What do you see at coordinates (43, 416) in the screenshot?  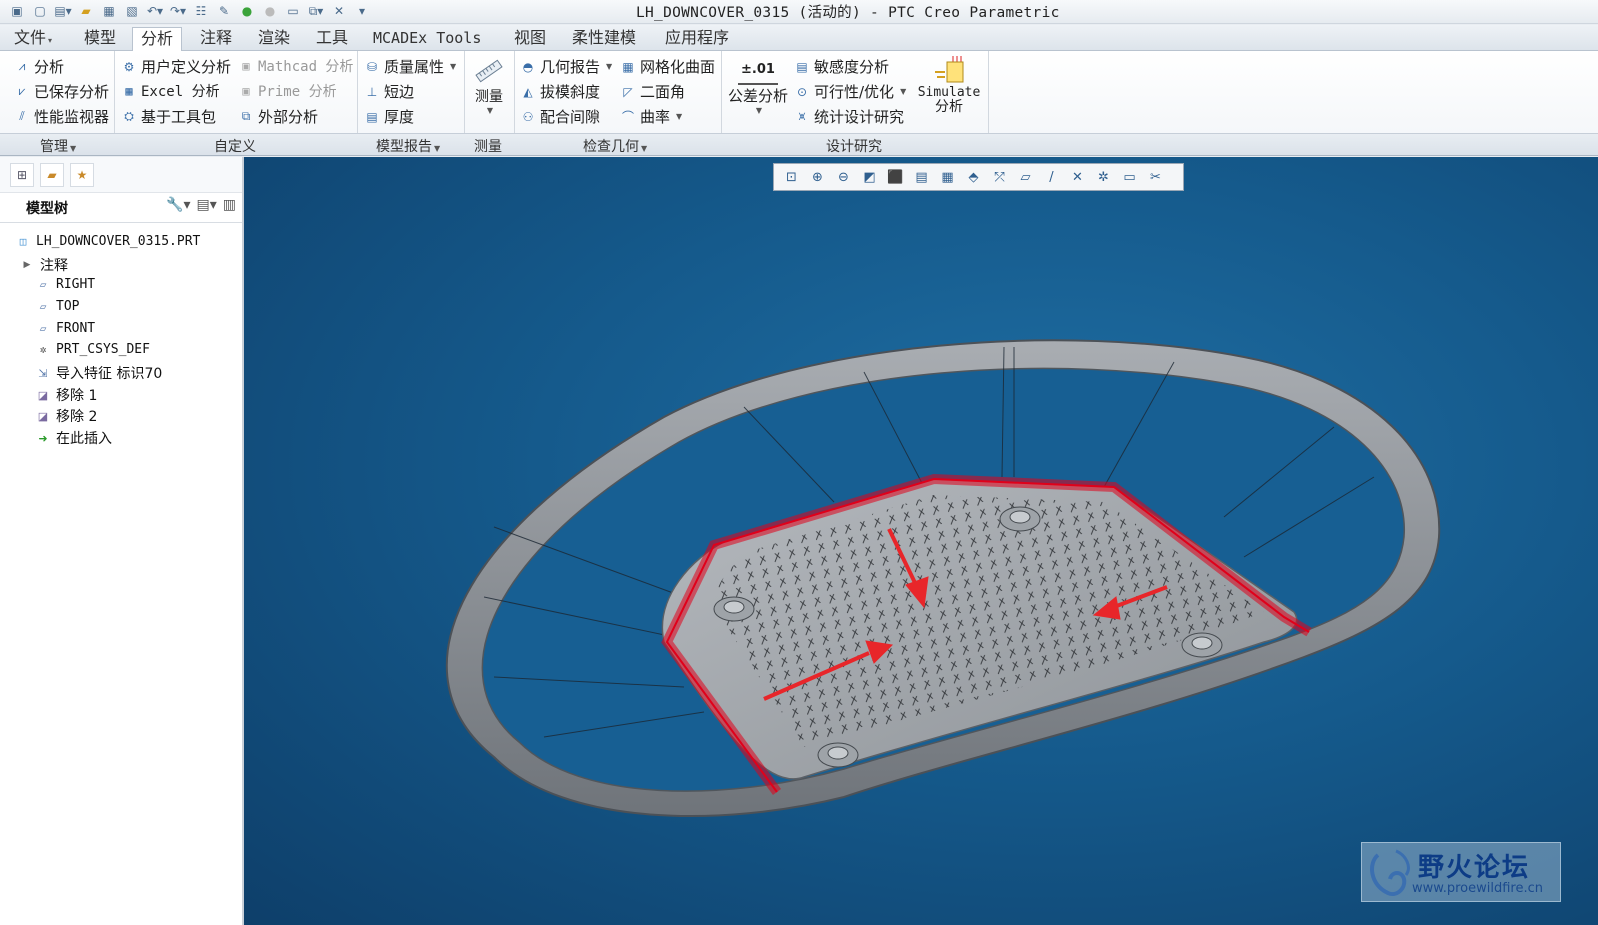 I see `remove-feature-icon: ◪` at bounding box center [43, 416].